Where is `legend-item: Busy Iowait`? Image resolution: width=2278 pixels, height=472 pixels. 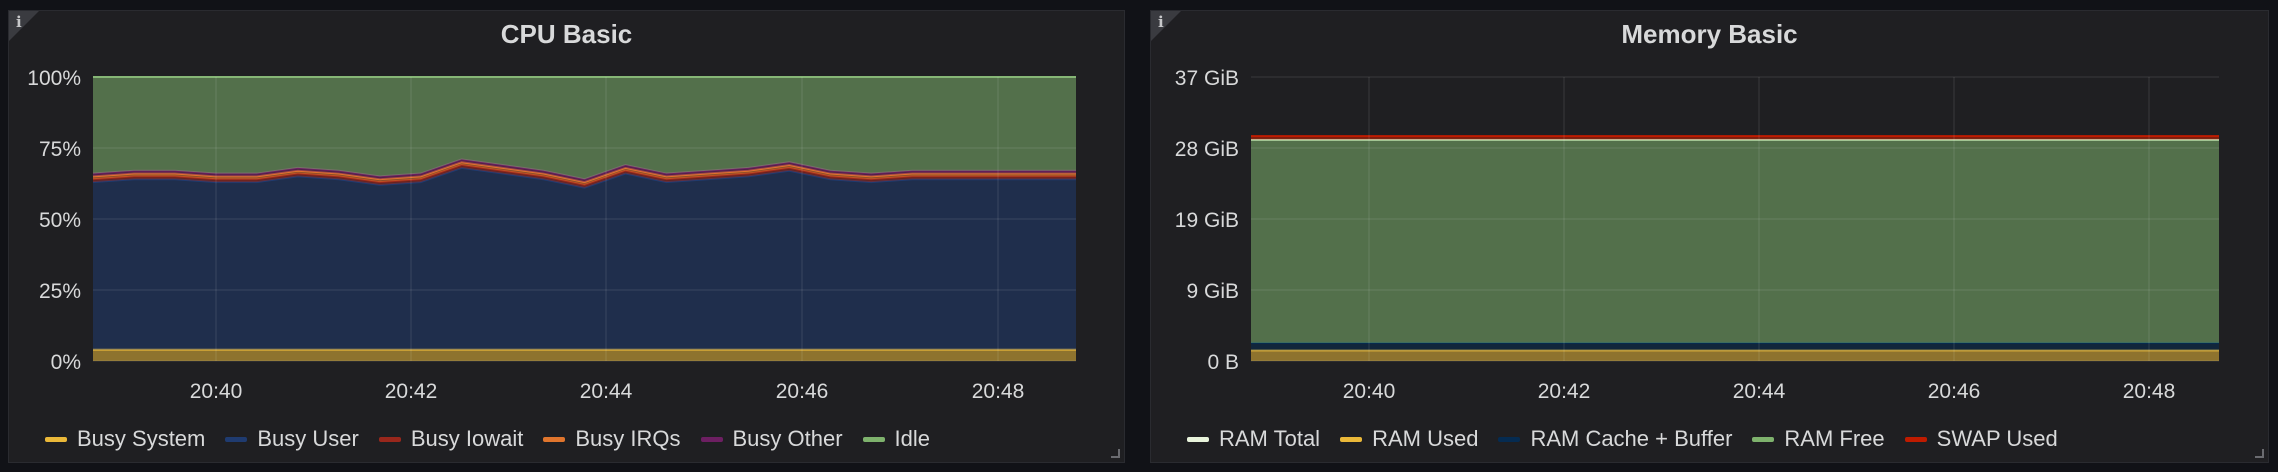
legend-item: Busy Iowait is located at coordinates (451, 439).